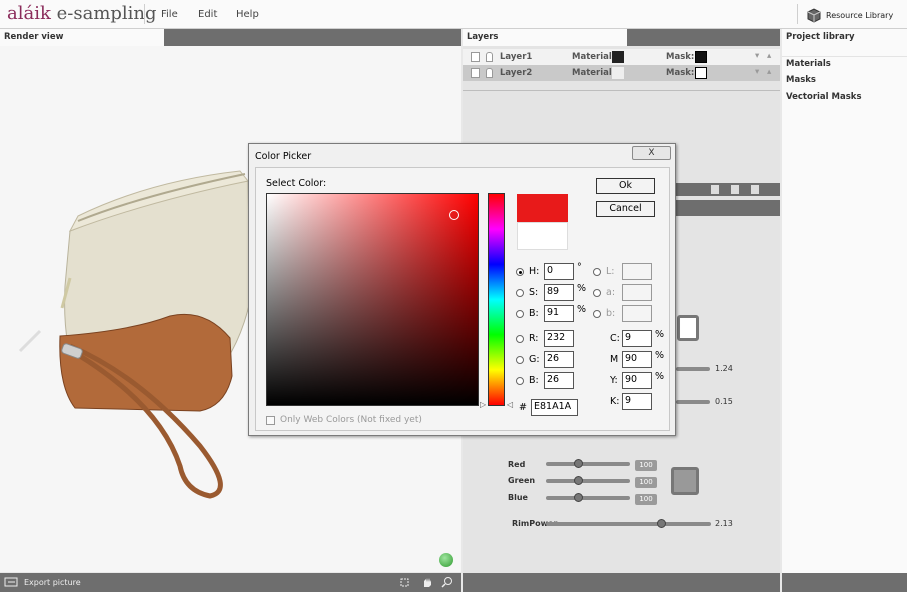  What do you see at coordinates (637, 271) in the screenshot?
I see `l-field` at bounding box center [637, 271].